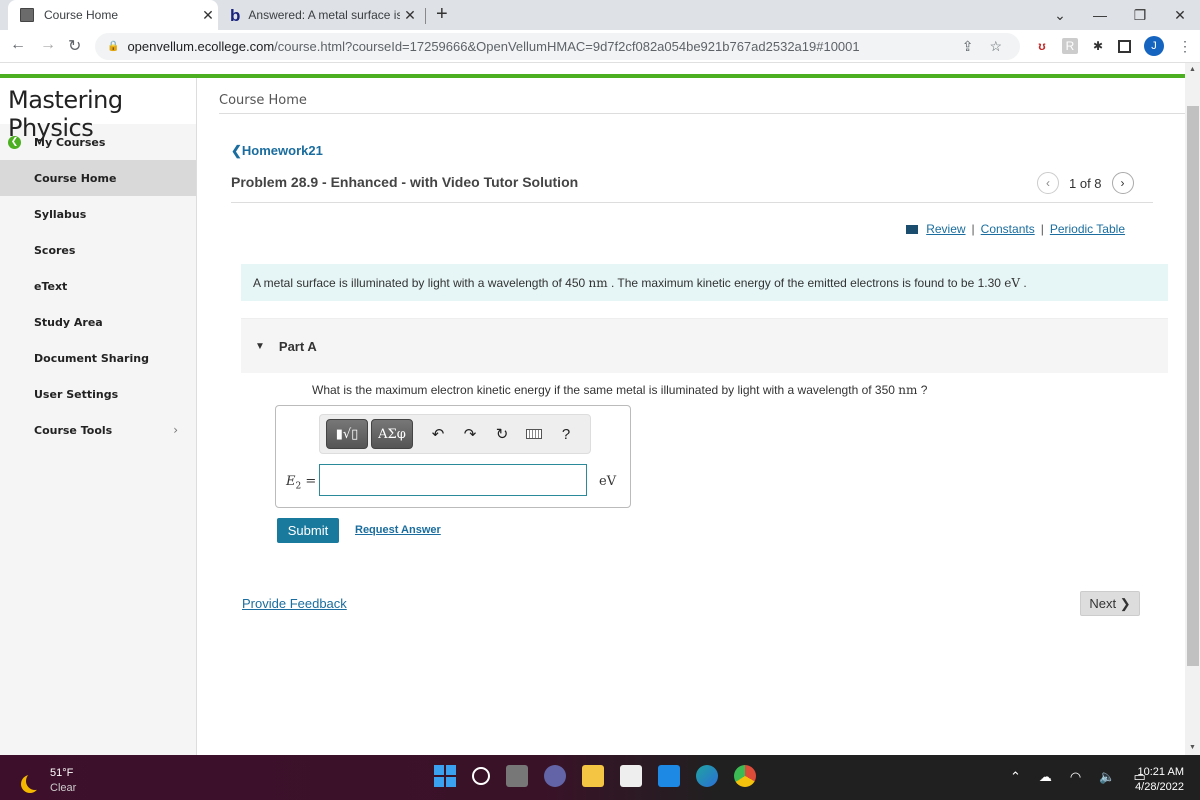 The width and height of the screenshot is (1200, 800). What do you see at coordinates (669, 776) in the screenshot?
I see `mail-icon` at bounding box center [669, 776].